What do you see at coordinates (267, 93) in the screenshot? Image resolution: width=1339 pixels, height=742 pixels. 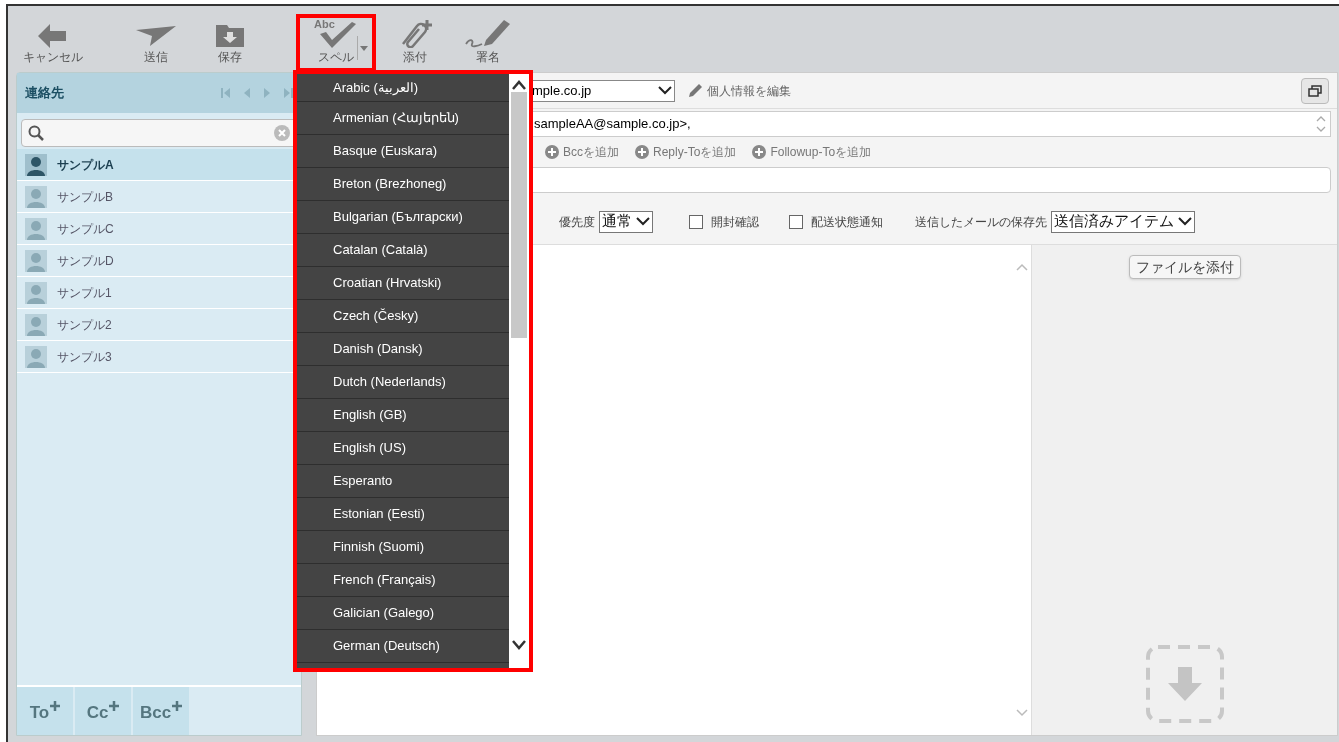 I see `next-page-icon` at bounding box center [267, 93].